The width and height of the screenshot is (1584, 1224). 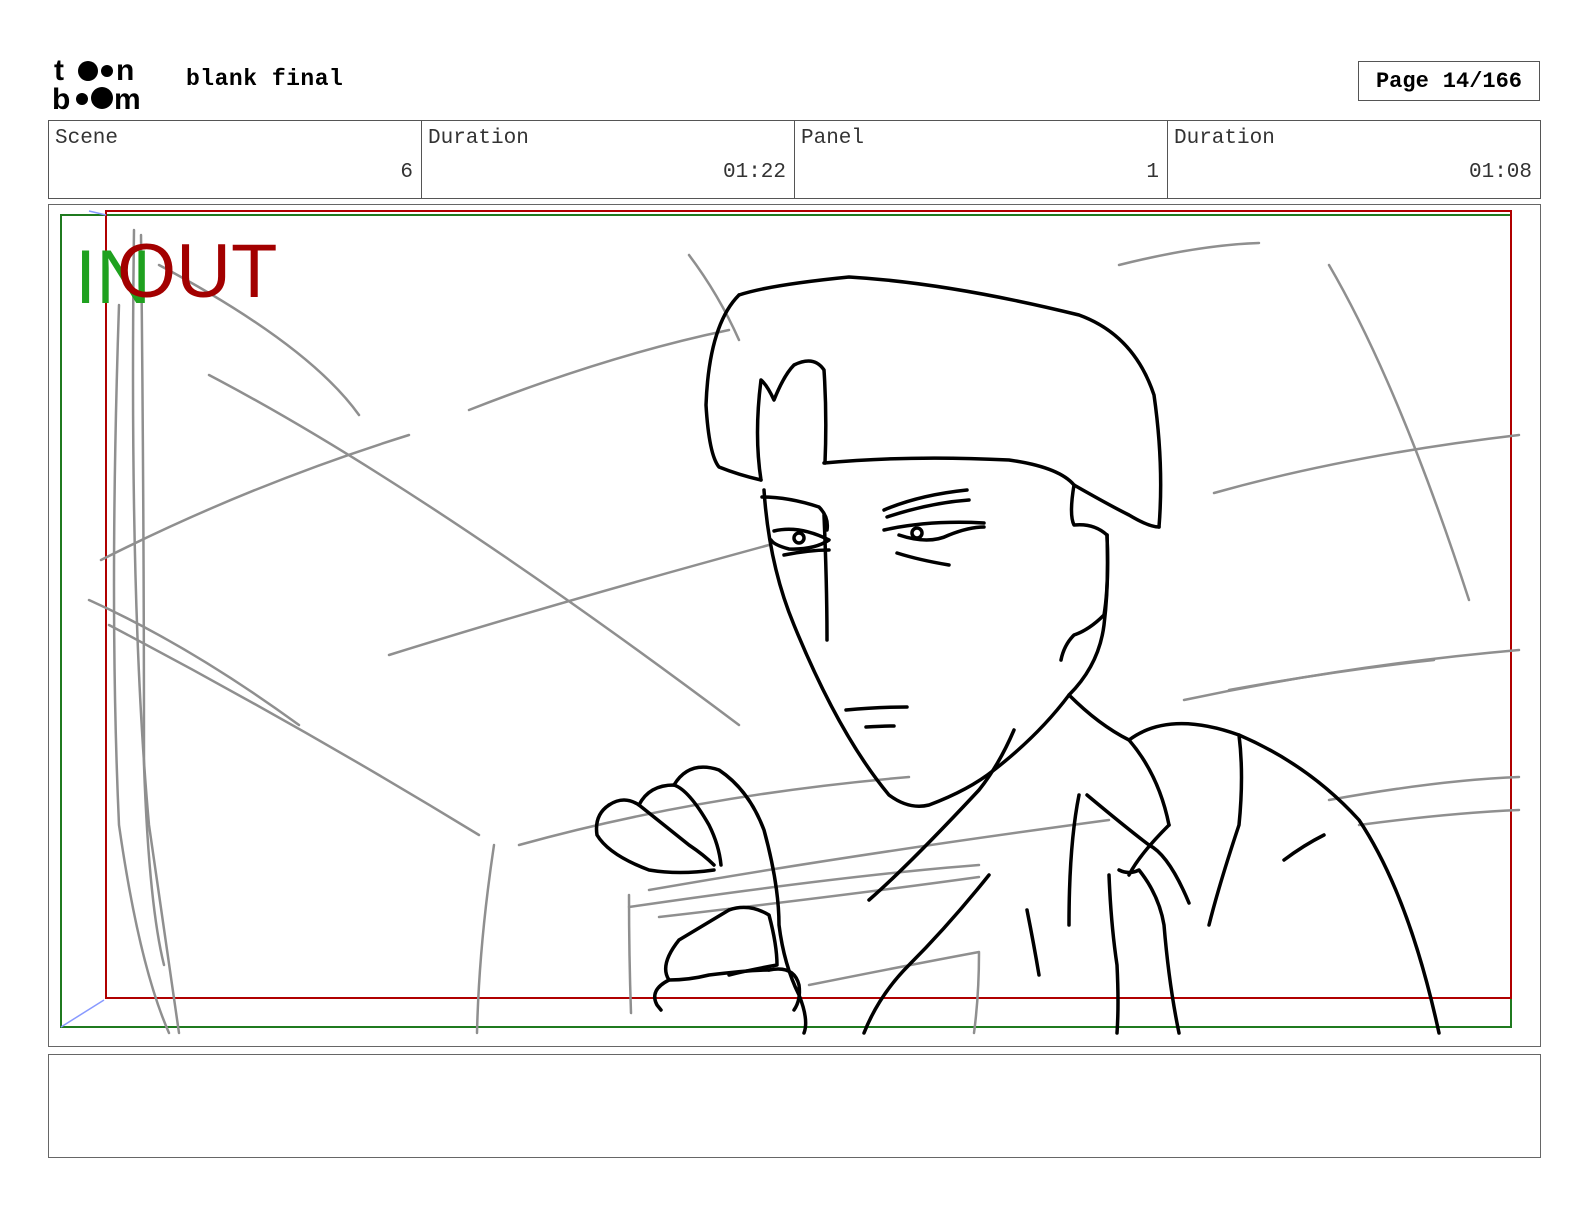 I want to click on svg-text: m, so click(x=127, y=97).